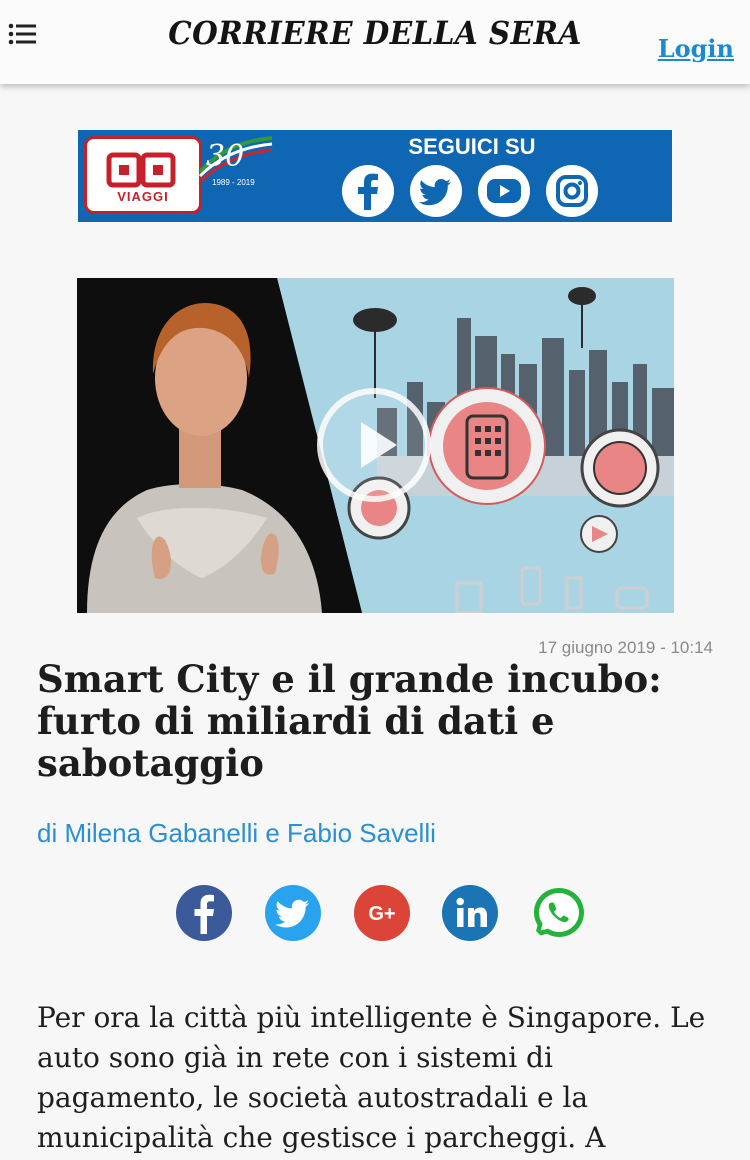 The width and height of the screenshot is (750, 1160). Describe the element at coordinates (143, 196) in the screenshot. I see `ad-brand-text: VIAGGI` at that location.